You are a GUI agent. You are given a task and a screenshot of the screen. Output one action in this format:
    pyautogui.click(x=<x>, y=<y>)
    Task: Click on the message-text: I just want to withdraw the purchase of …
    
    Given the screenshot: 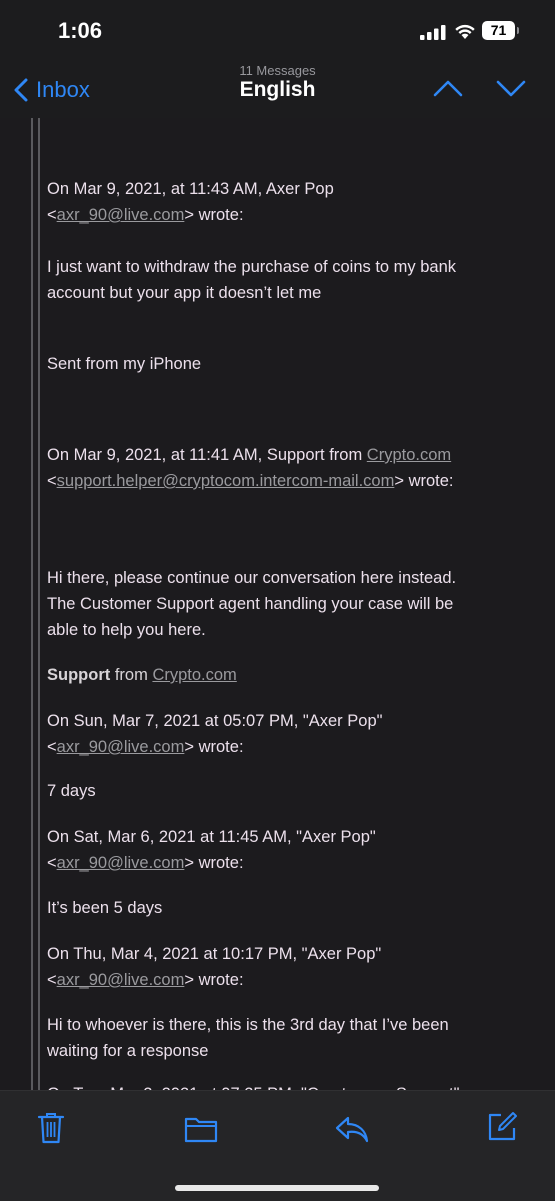 What is the action you would take?
    pyautogui.click(x=252, y=267)
    